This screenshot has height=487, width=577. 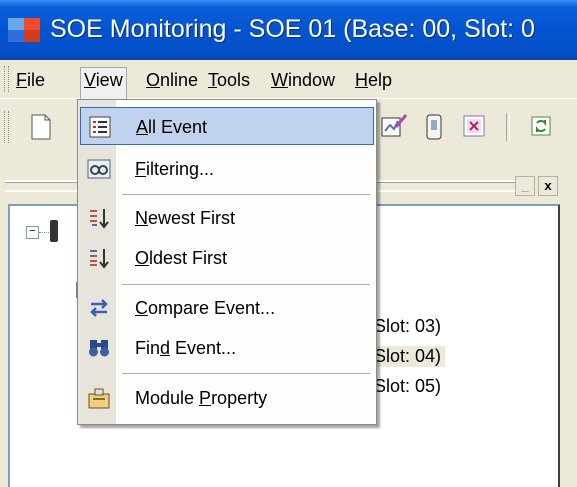 What do you see at coordinates (227, 126) in the screenshot?
I see `menu-item-all-event: All Event` at bounding box center [227, 126].